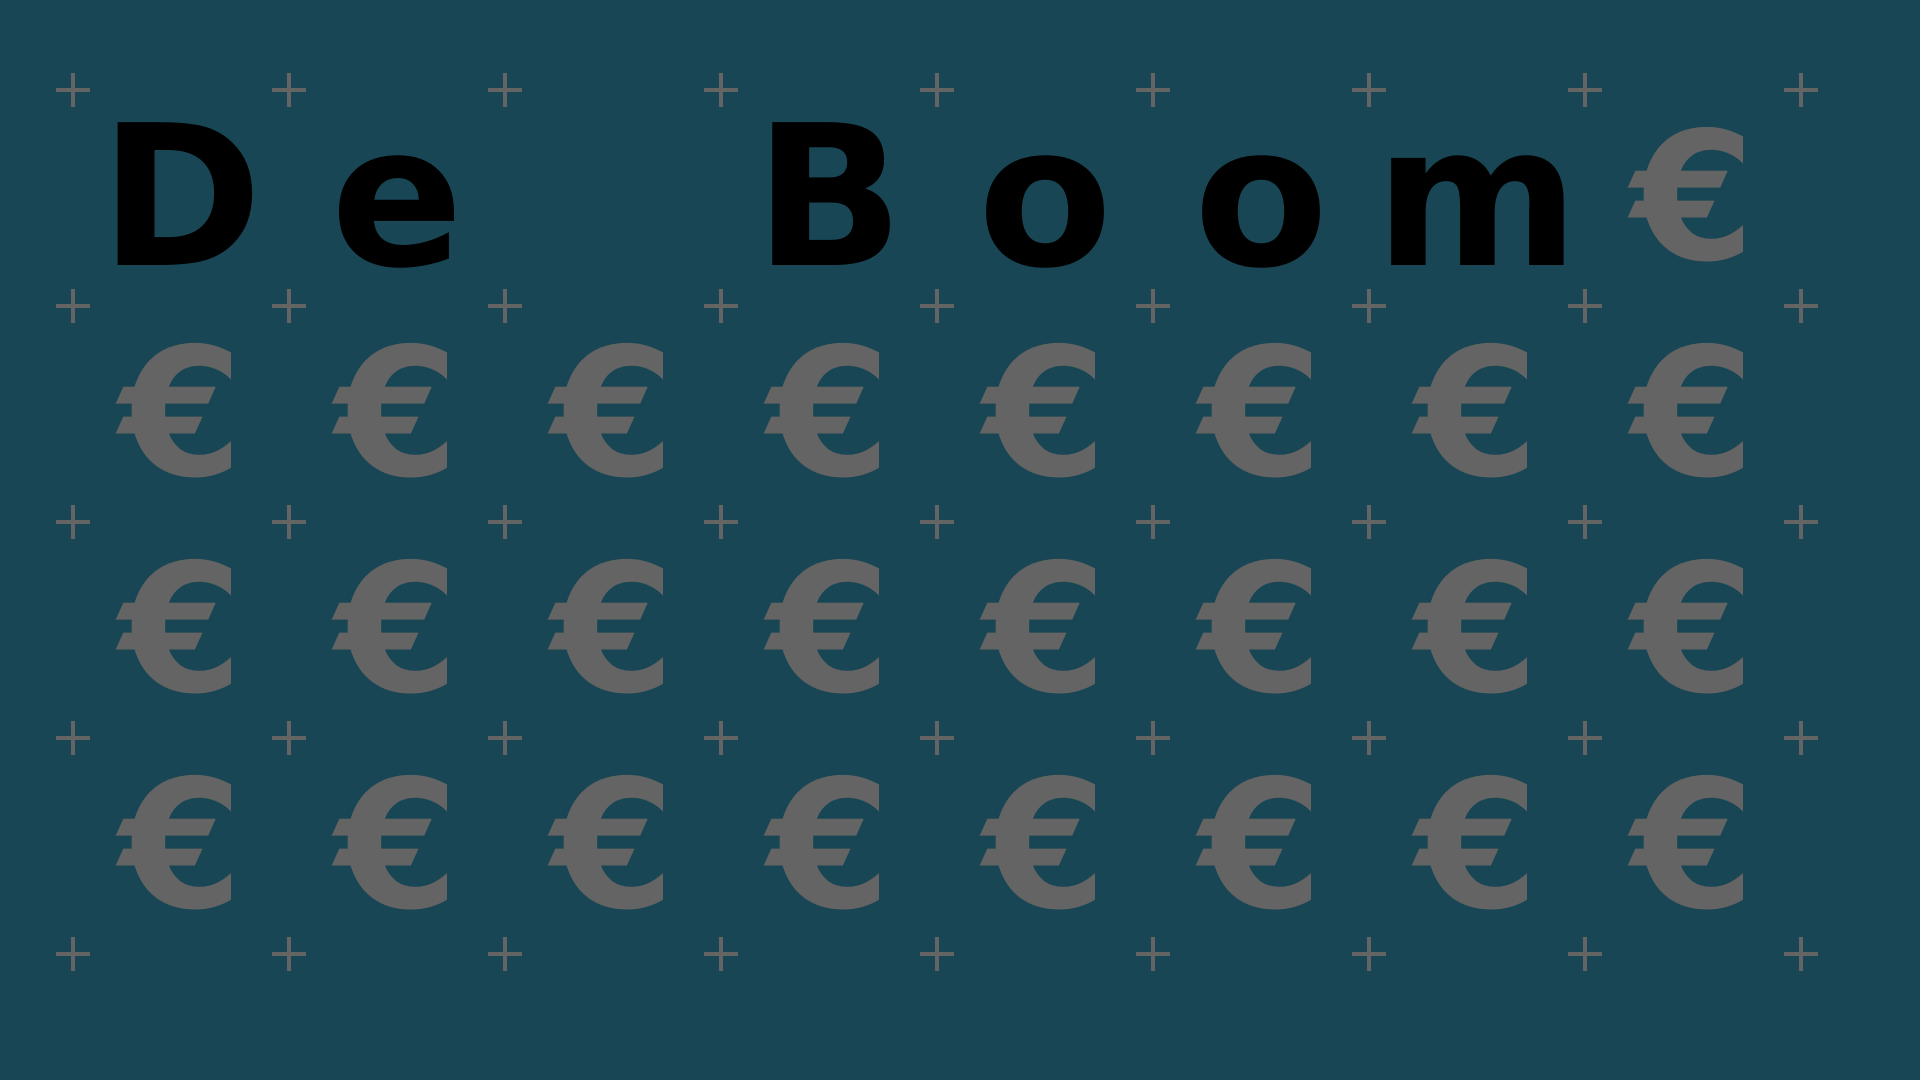  What do you see at coordinates (1477, 198) in the screenshot?
I see `headline-letter: m` at bounding box center [1477, 198].